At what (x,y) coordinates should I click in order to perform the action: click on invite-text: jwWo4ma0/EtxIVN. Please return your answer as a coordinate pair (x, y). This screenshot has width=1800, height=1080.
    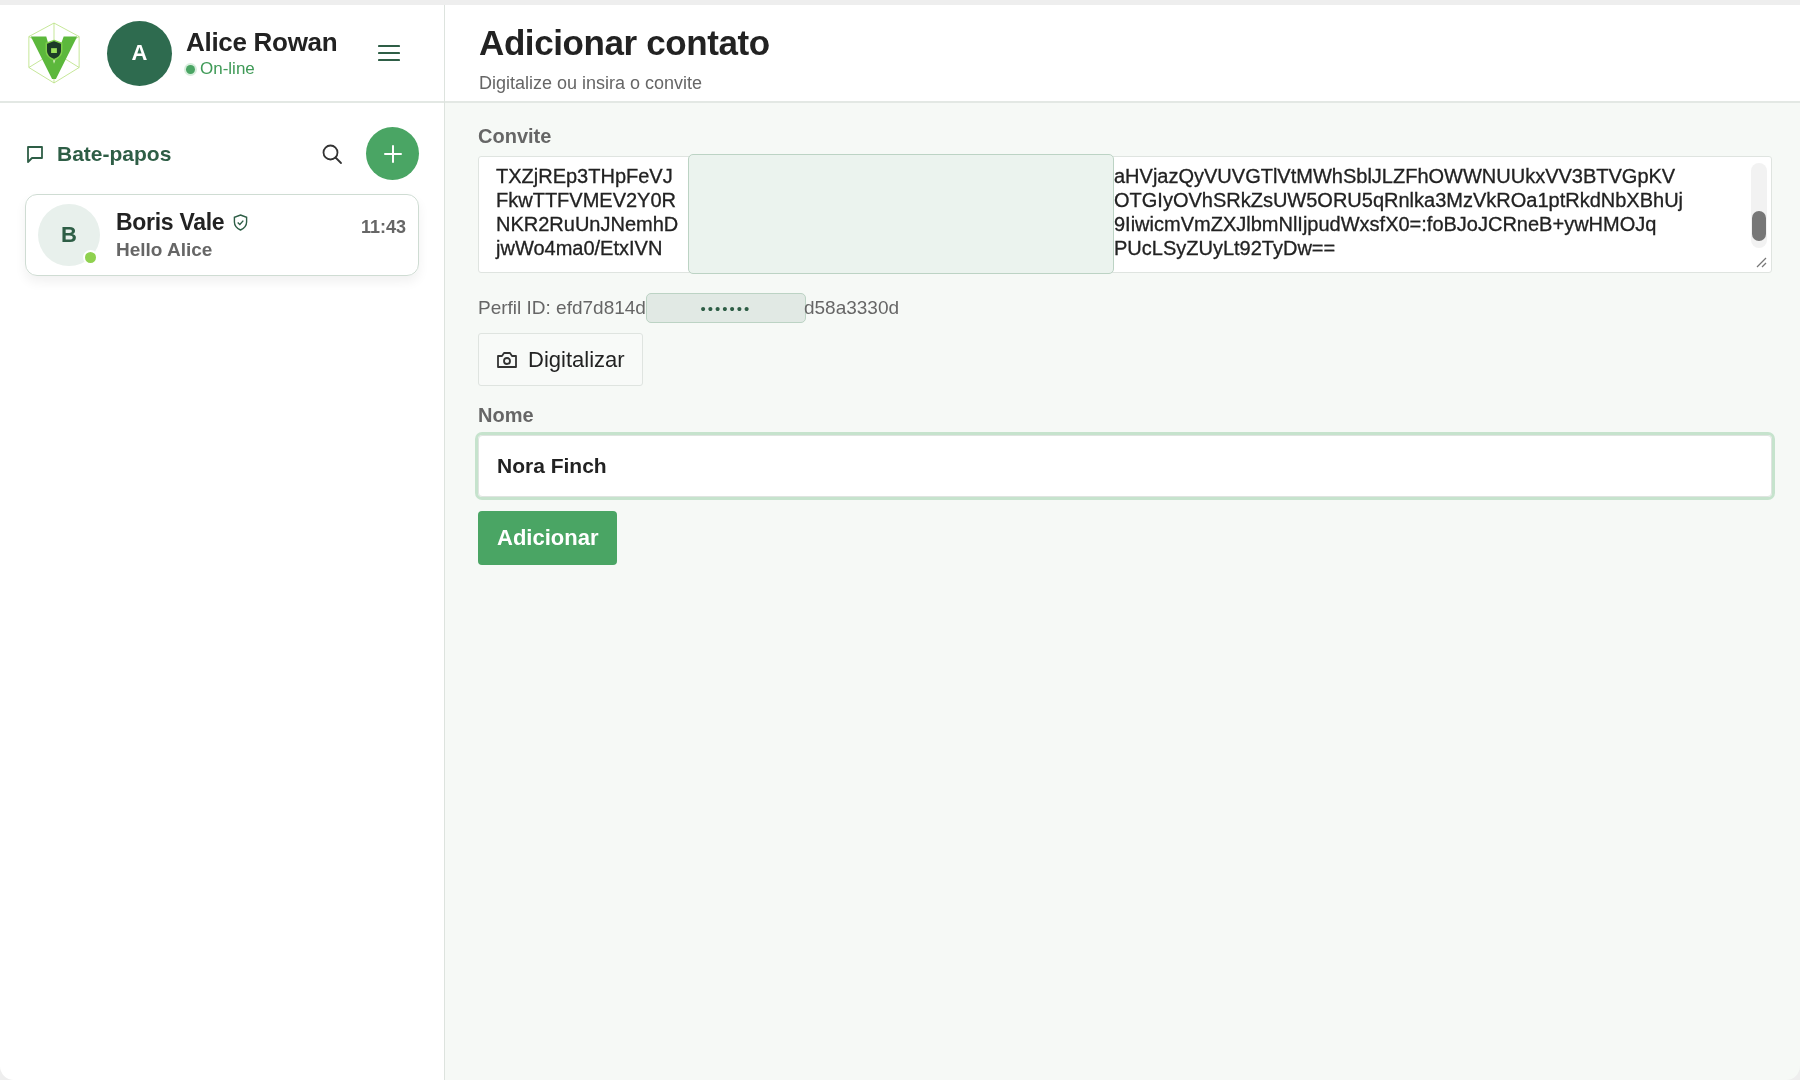
    Looking at the image, I should click on (580, 248).